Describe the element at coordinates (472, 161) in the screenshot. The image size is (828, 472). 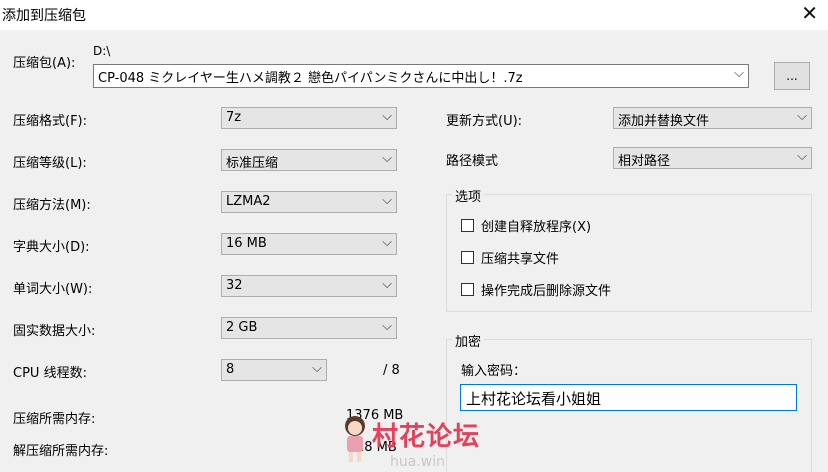
I see `pathmode-label: 路径模式` at that location.